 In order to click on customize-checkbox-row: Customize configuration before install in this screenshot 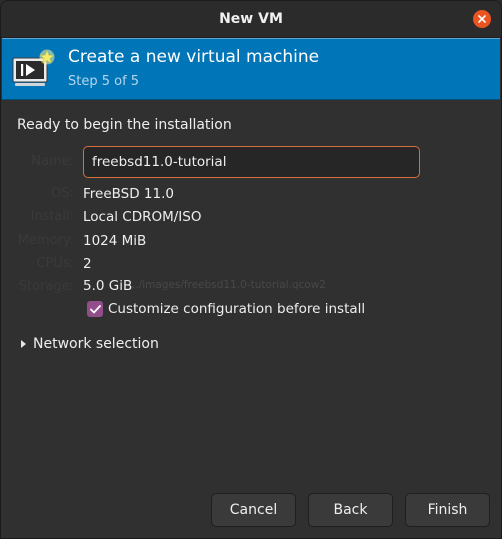, I will do `click(226, 309)`.